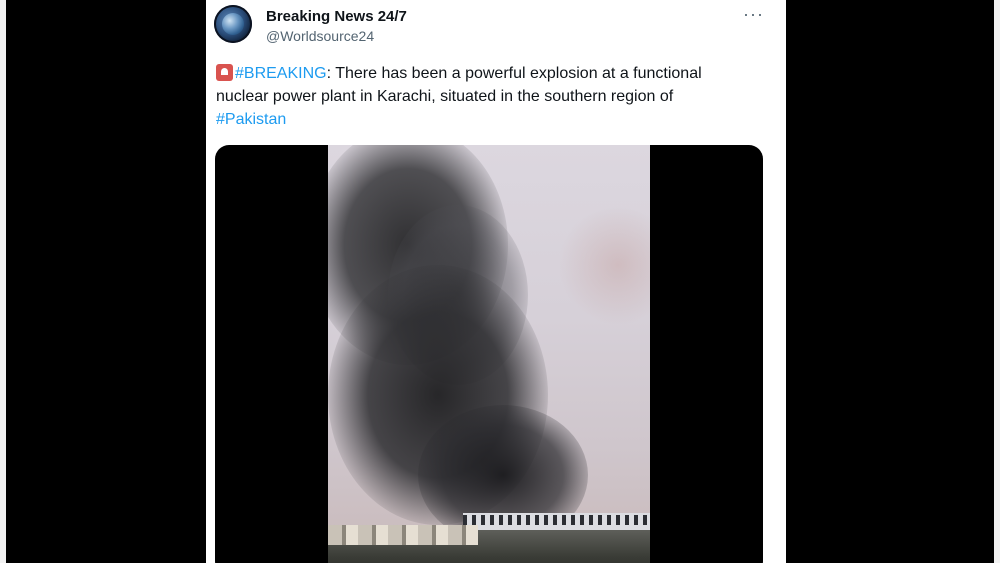 The height and width of the screenshot is (563, 1000). What do you see at coordinates (3, 281) in the screenshot?
I see `window-edge-left` at bounding box center [3, 281].